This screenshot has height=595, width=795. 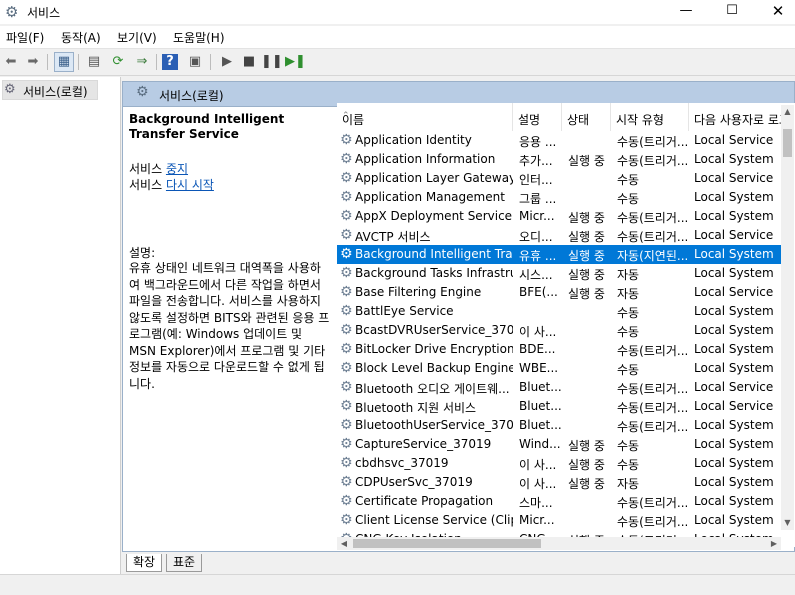 I want to click on column-header-status: 상태, so click(x=586, y=117).